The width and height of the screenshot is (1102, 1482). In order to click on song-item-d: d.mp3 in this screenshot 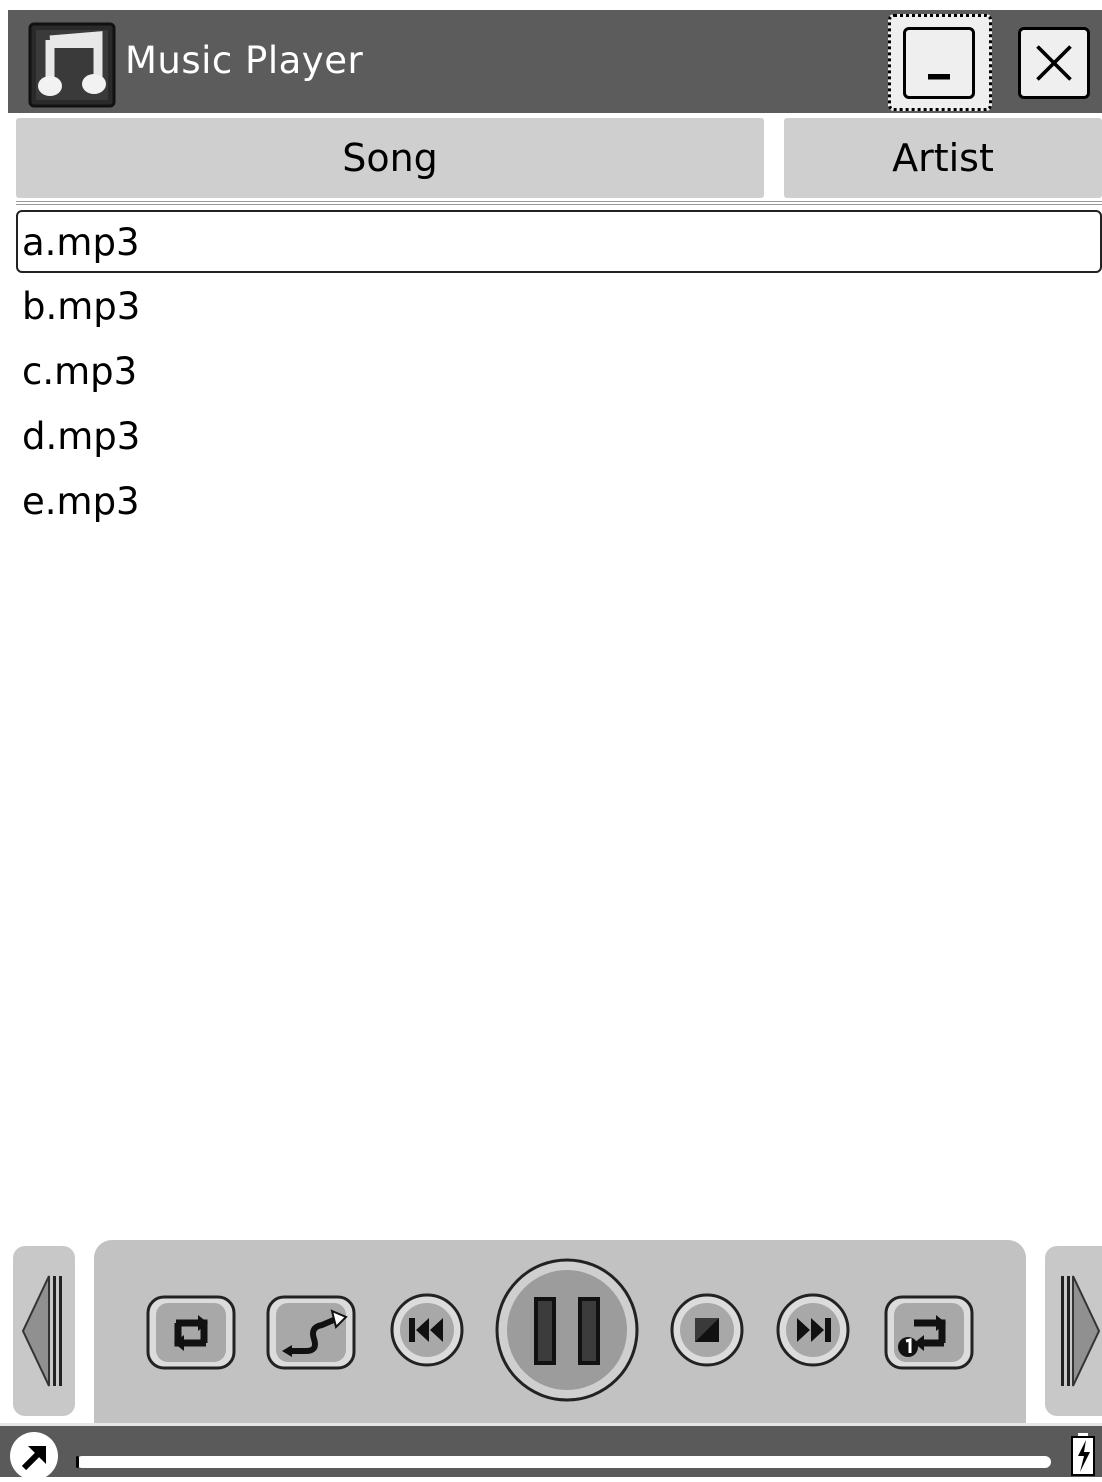, I will do `click(559, 436)`.